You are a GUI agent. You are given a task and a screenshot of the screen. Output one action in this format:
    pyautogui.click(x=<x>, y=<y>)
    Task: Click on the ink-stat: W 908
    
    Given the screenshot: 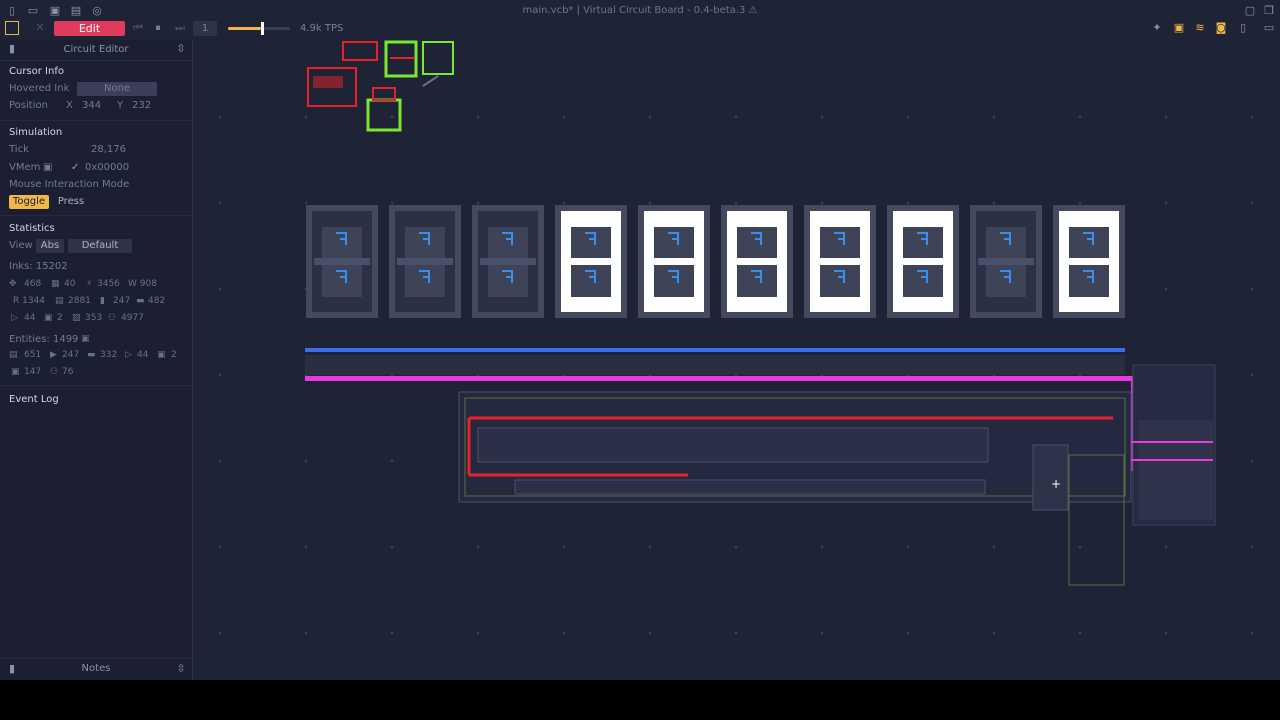 What is the action you would take?
    pyautogui.click(x=142, y=284)
    